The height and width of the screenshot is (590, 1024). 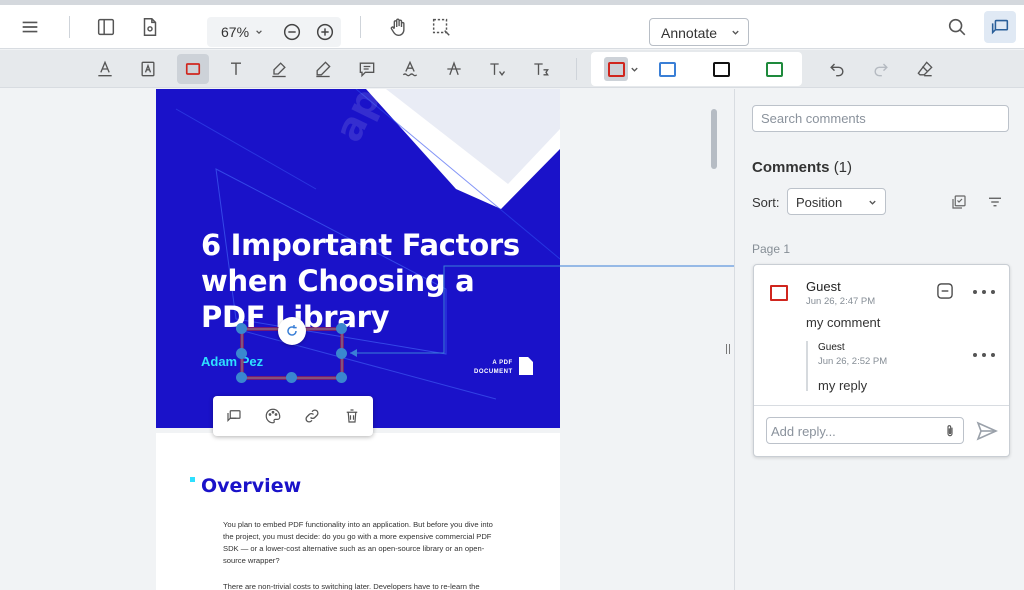 What do you see at coordinates (823, 286) in the screenshot?
I see `note-author: Guest` at bounding box center [823, 286].